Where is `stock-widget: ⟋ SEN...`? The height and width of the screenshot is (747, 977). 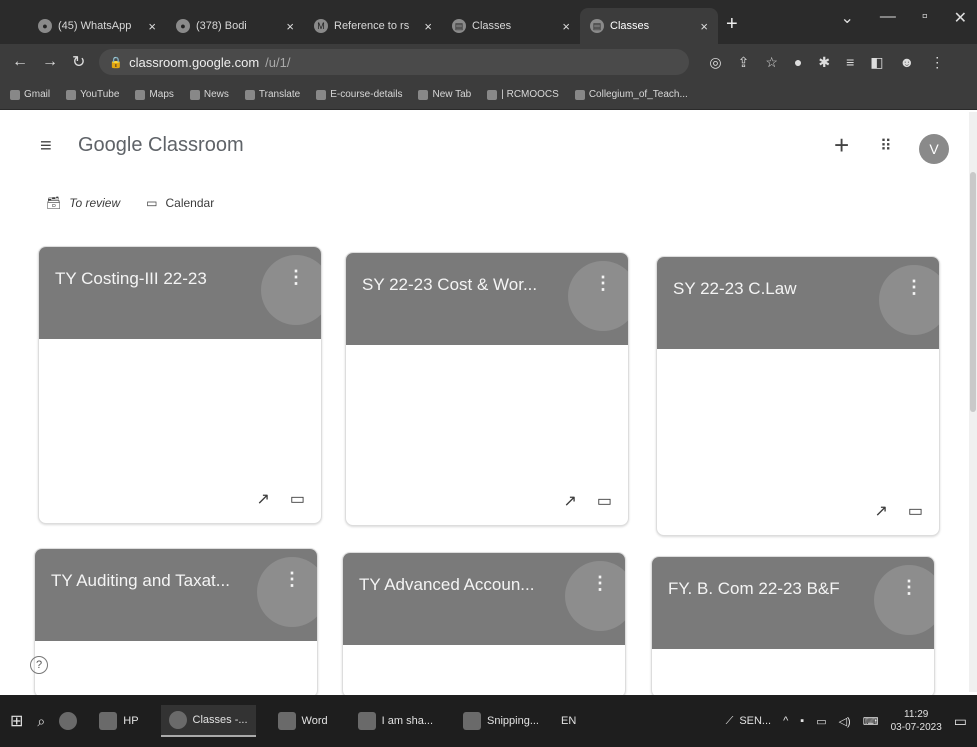
stock-widget: ⟋ SEN... is located at coordinates (749, 721).